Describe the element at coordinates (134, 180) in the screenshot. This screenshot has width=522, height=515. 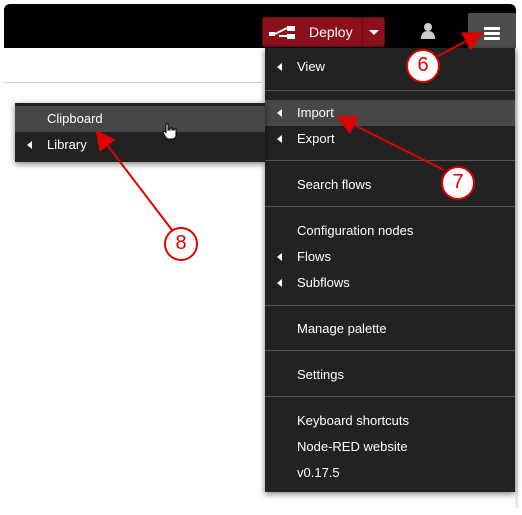
I see `callout-8-arrow` at that location.